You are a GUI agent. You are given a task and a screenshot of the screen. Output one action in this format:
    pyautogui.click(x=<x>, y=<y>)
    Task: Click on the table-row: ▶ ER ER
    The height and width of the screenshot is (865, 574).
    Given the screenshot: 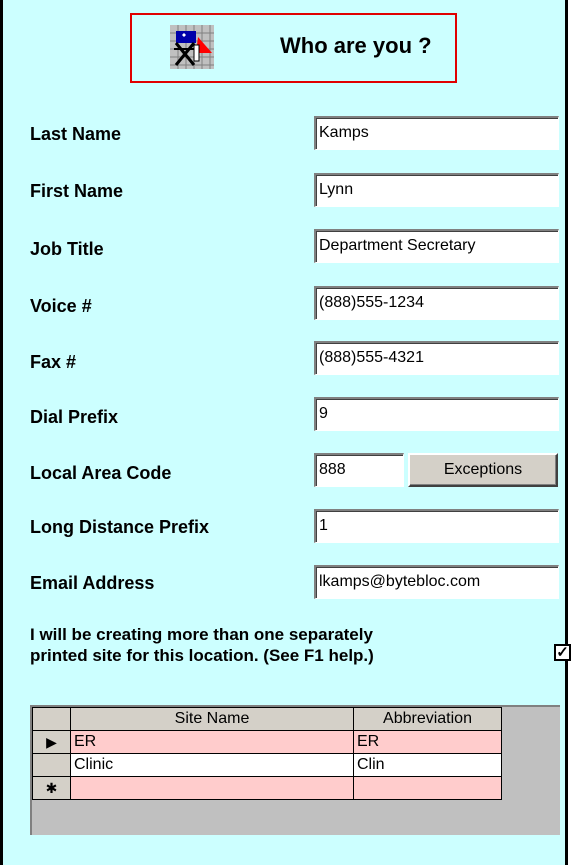 What is the action you would take?
    pyautogui.click(x=267, y=742)
    